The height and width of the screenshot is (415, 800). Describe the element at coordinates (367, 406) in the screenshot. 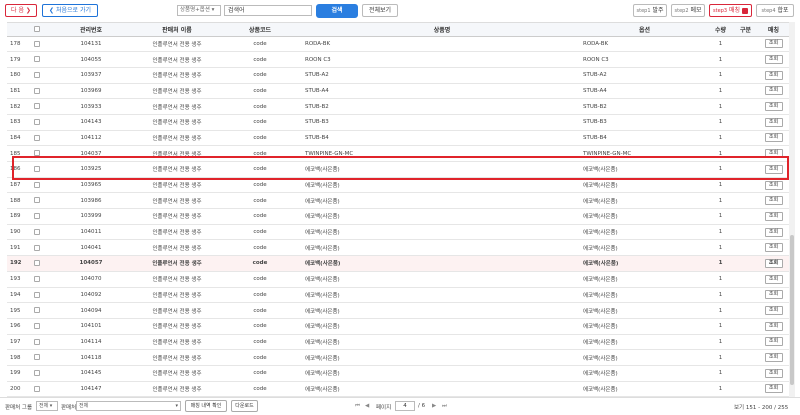

I see `prev-page-icon: ◀` at that location.